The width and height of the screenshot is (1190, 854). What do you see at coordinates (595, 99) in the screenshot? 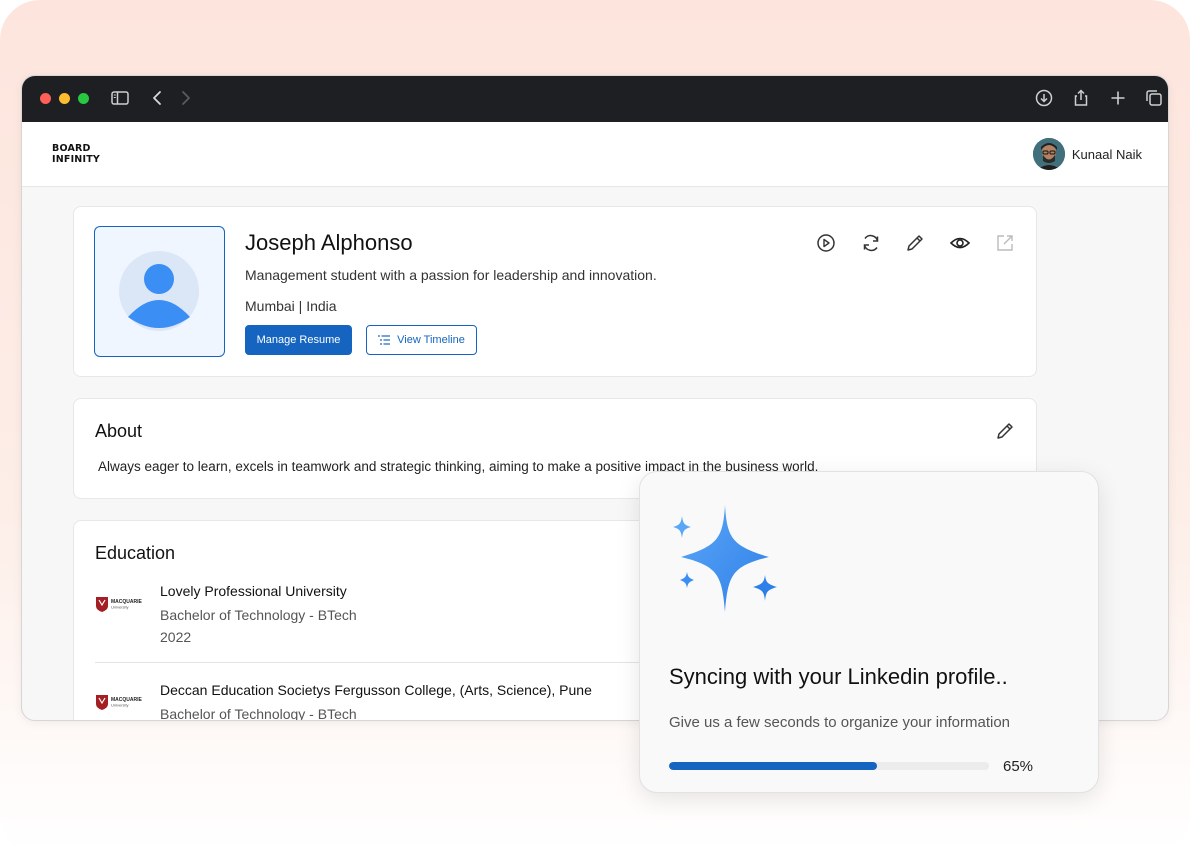
I see `browser-titlebar` at bounding box center [595, 99].